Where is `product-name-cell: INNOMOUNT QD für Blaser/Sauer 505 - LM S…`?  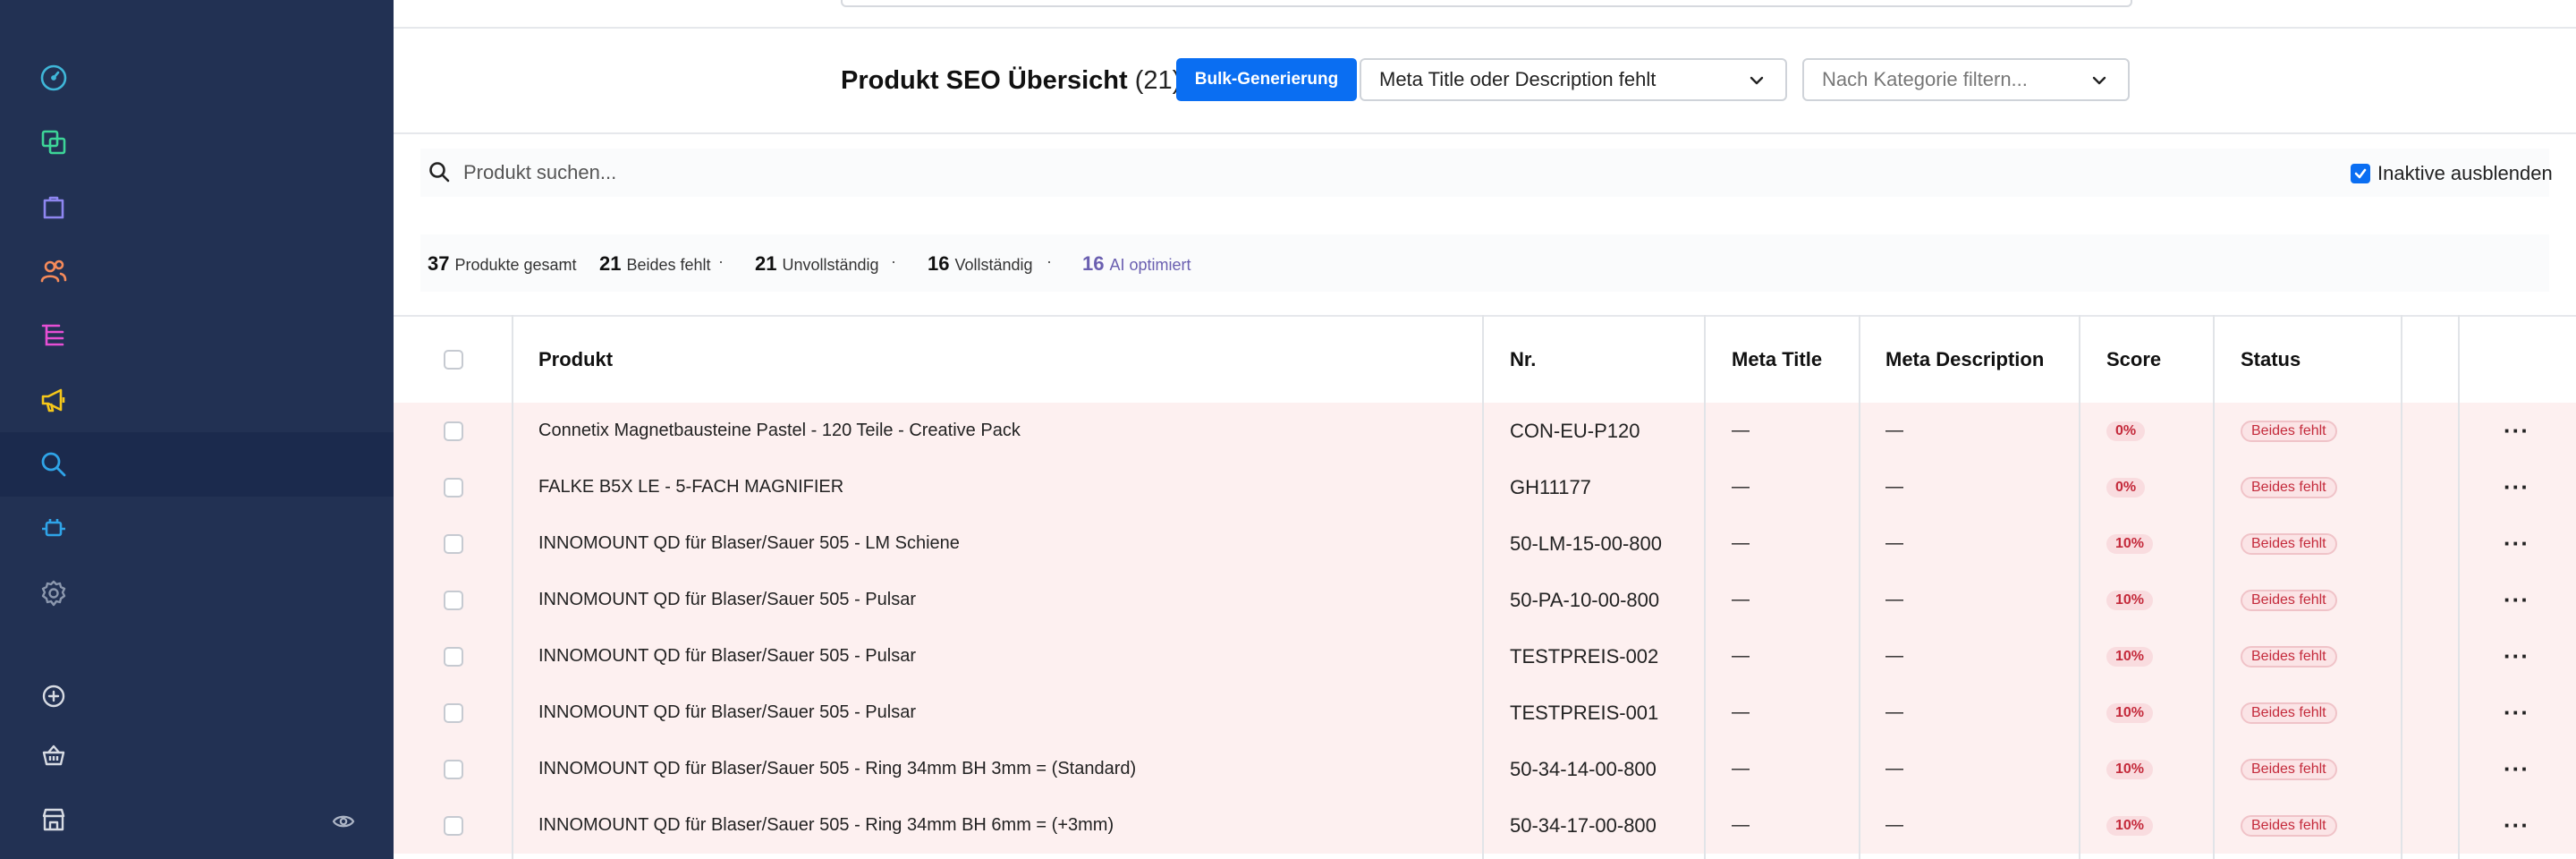
product-name-cell: INNOMOUNT QD für Blaser/Sauer 505 - LM S… is located at coordinates (749, 543).